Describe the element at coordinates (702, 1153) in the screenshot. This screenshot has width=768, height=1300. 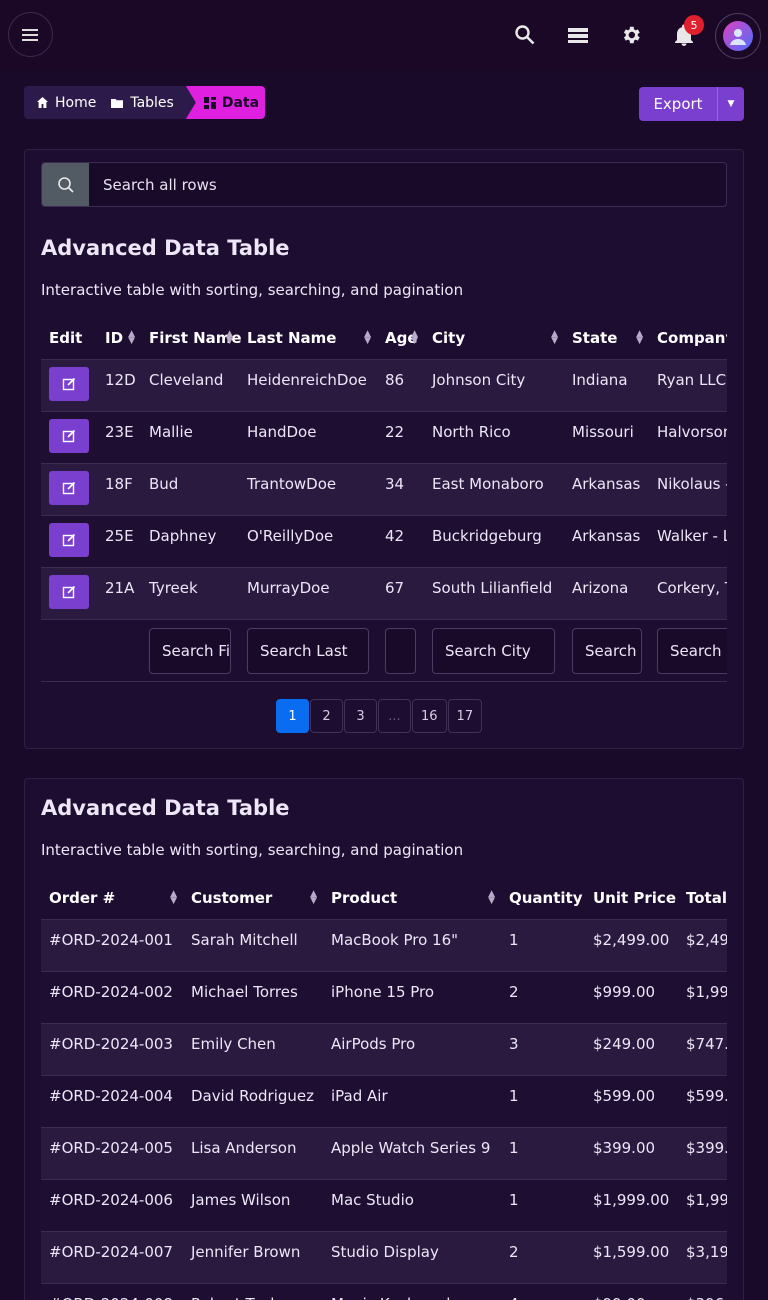
I see `cell-total: $399.00` at that location.